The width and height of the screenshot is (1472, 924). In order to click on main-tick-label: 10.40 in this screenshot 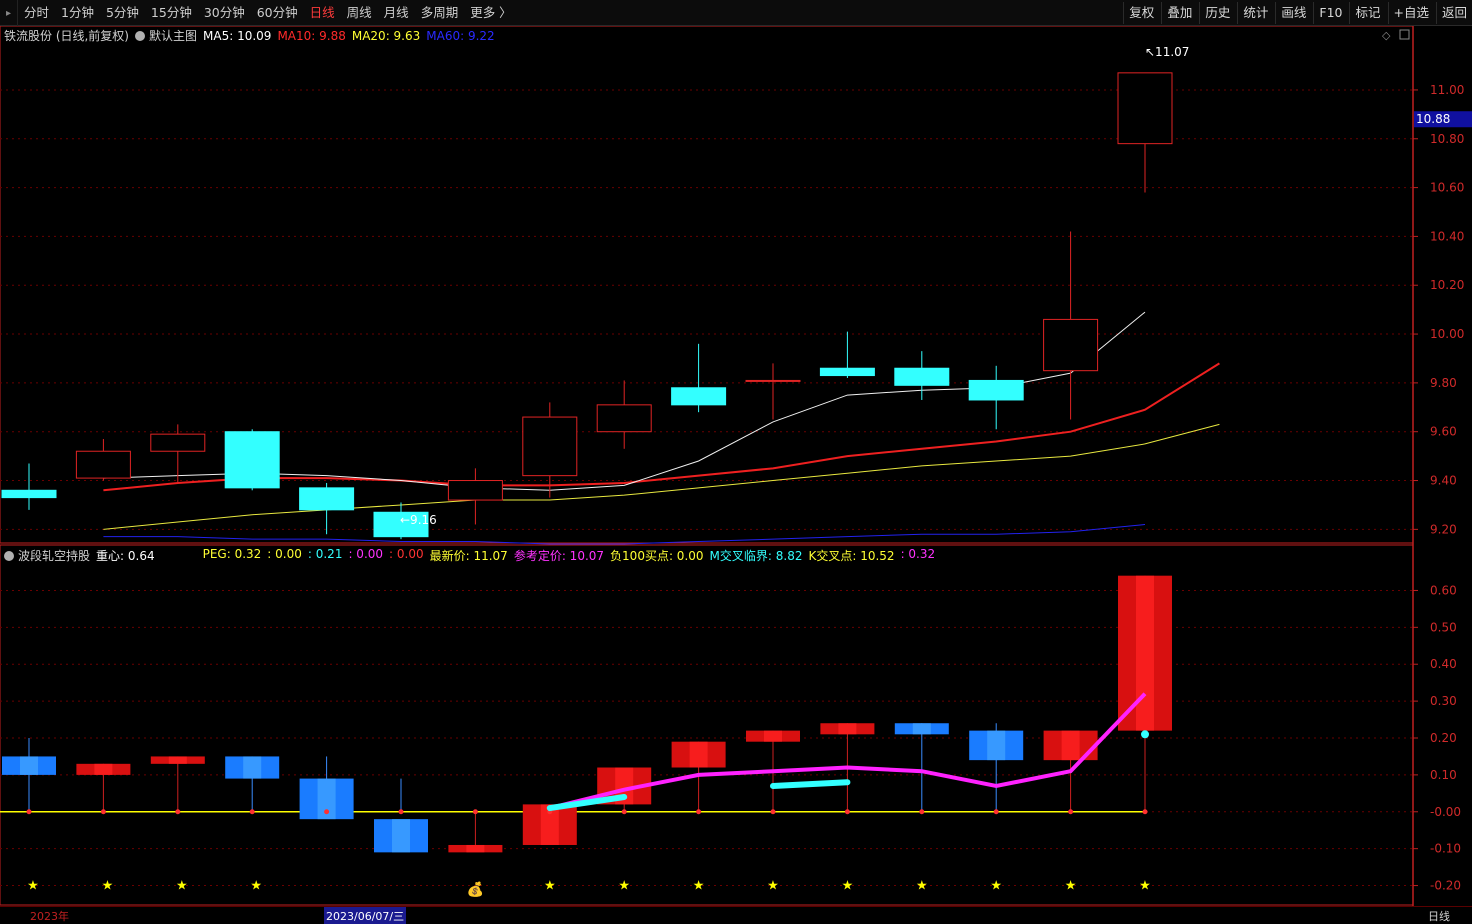, I will do `click(1447, 236)`.